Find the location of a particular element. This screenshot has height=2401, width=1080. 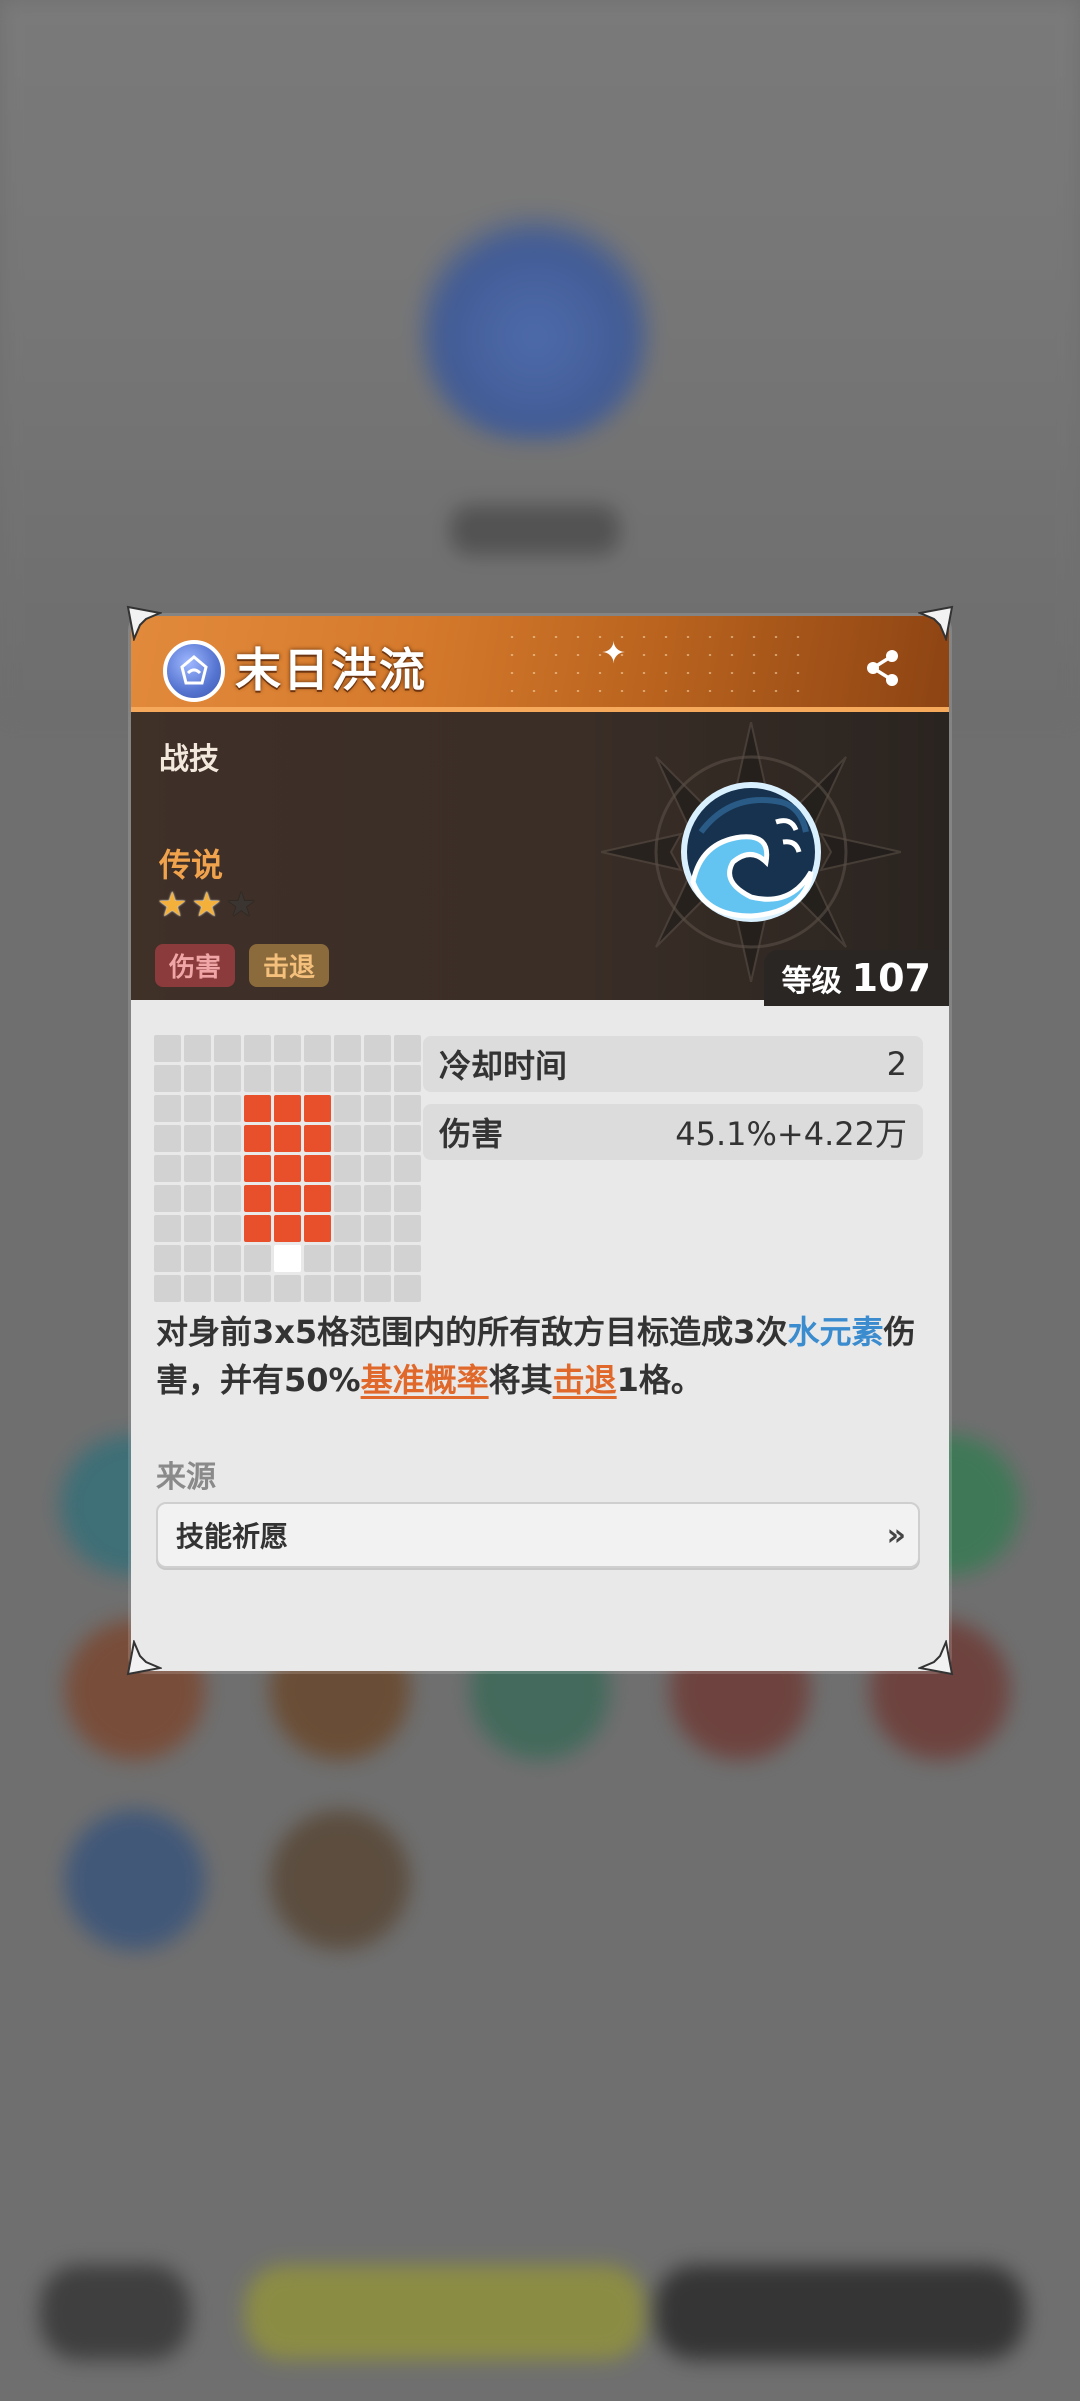

double-chevron-right-icon: » is located at coordinates (896, 1535).